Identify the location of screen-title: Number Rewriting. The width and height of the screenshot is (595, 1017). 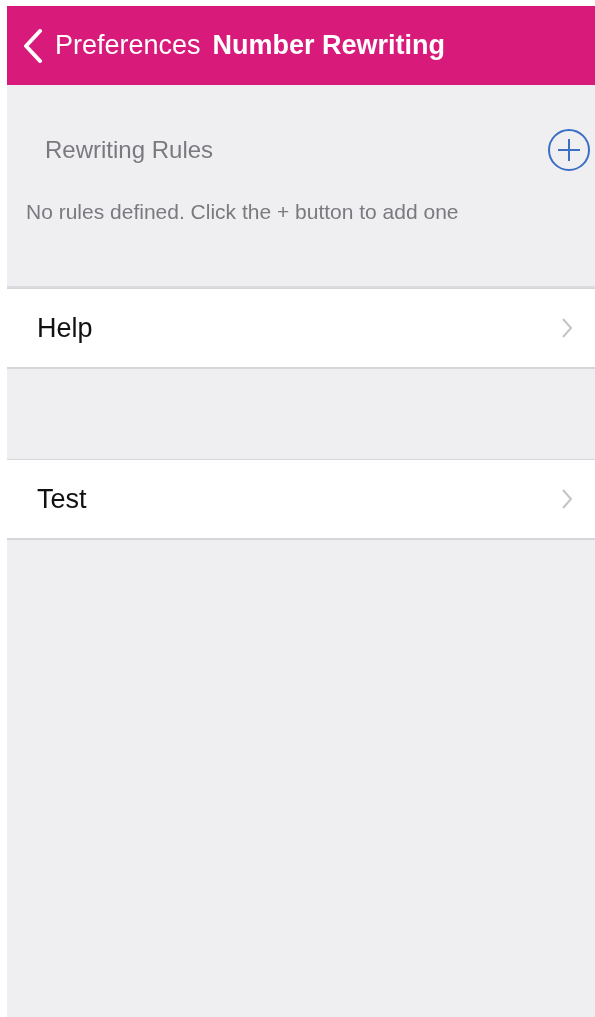
(329, 45).